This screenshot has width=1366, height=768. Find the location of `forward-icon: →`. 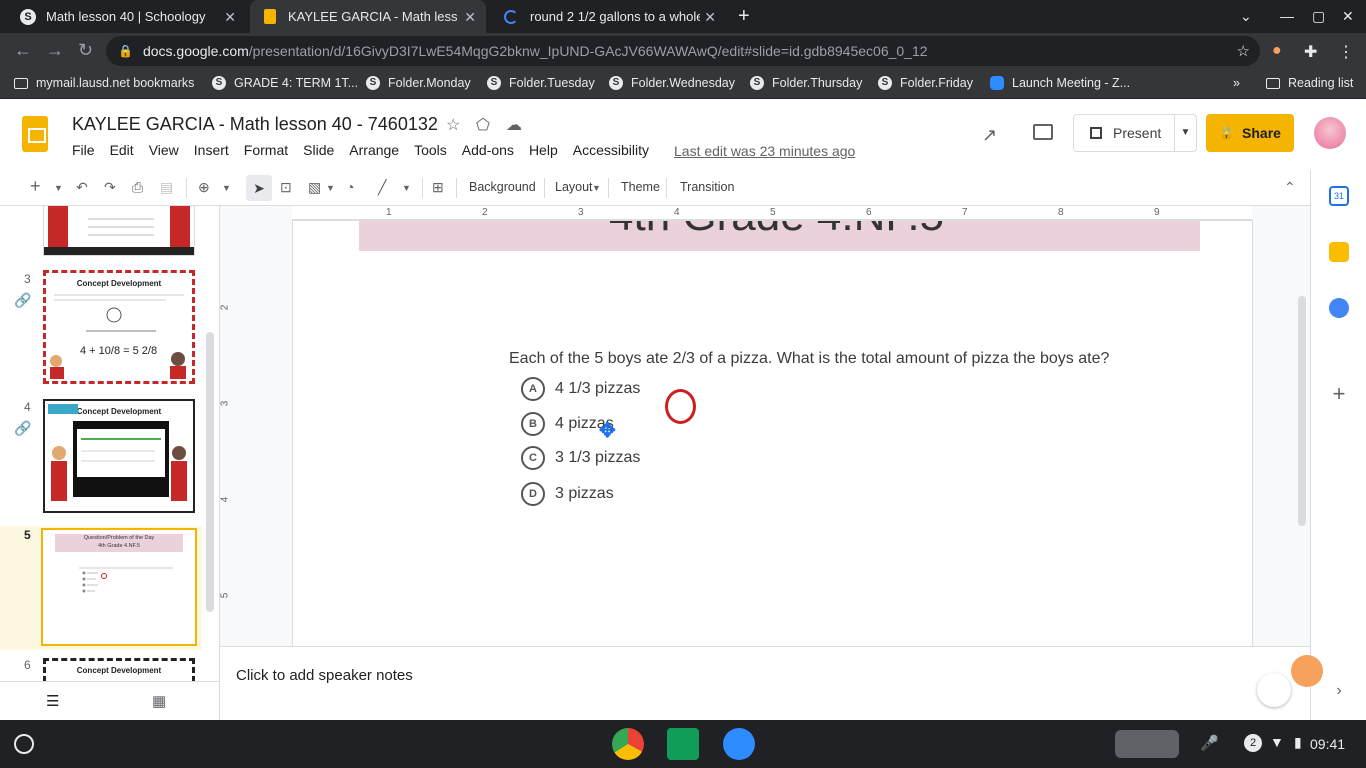

forward-icon: → is located at coordinates (55, 50).